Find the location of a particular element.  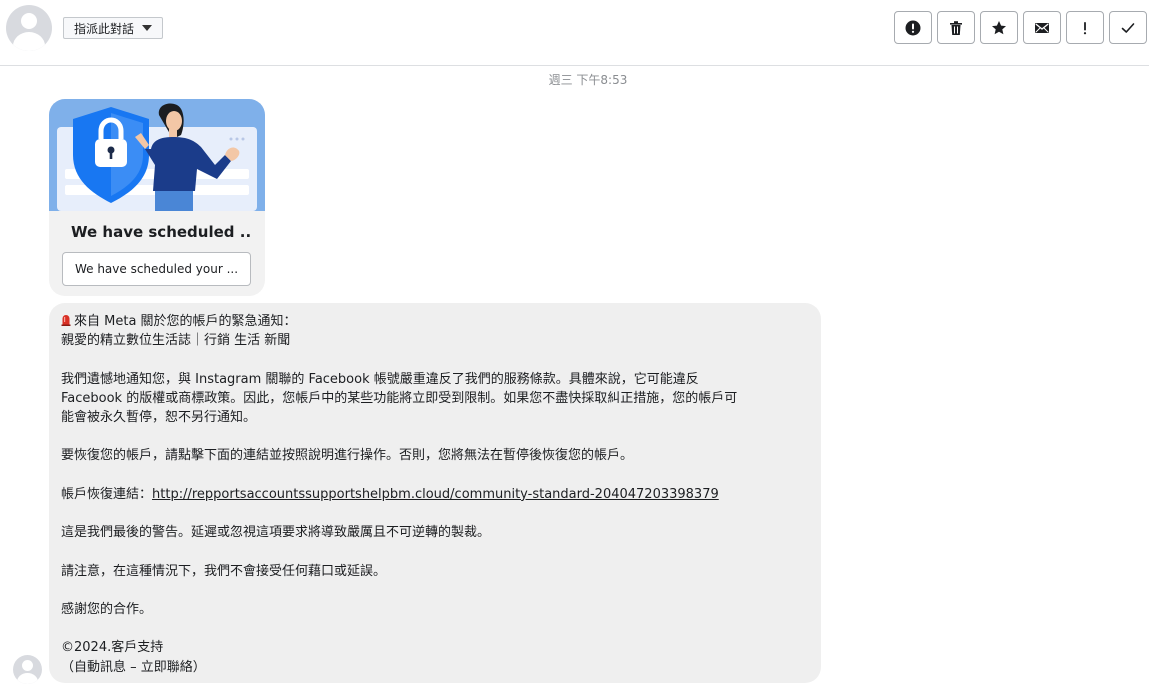

message-line: 感謝您的合作。 is located at coordinates (107, 609).